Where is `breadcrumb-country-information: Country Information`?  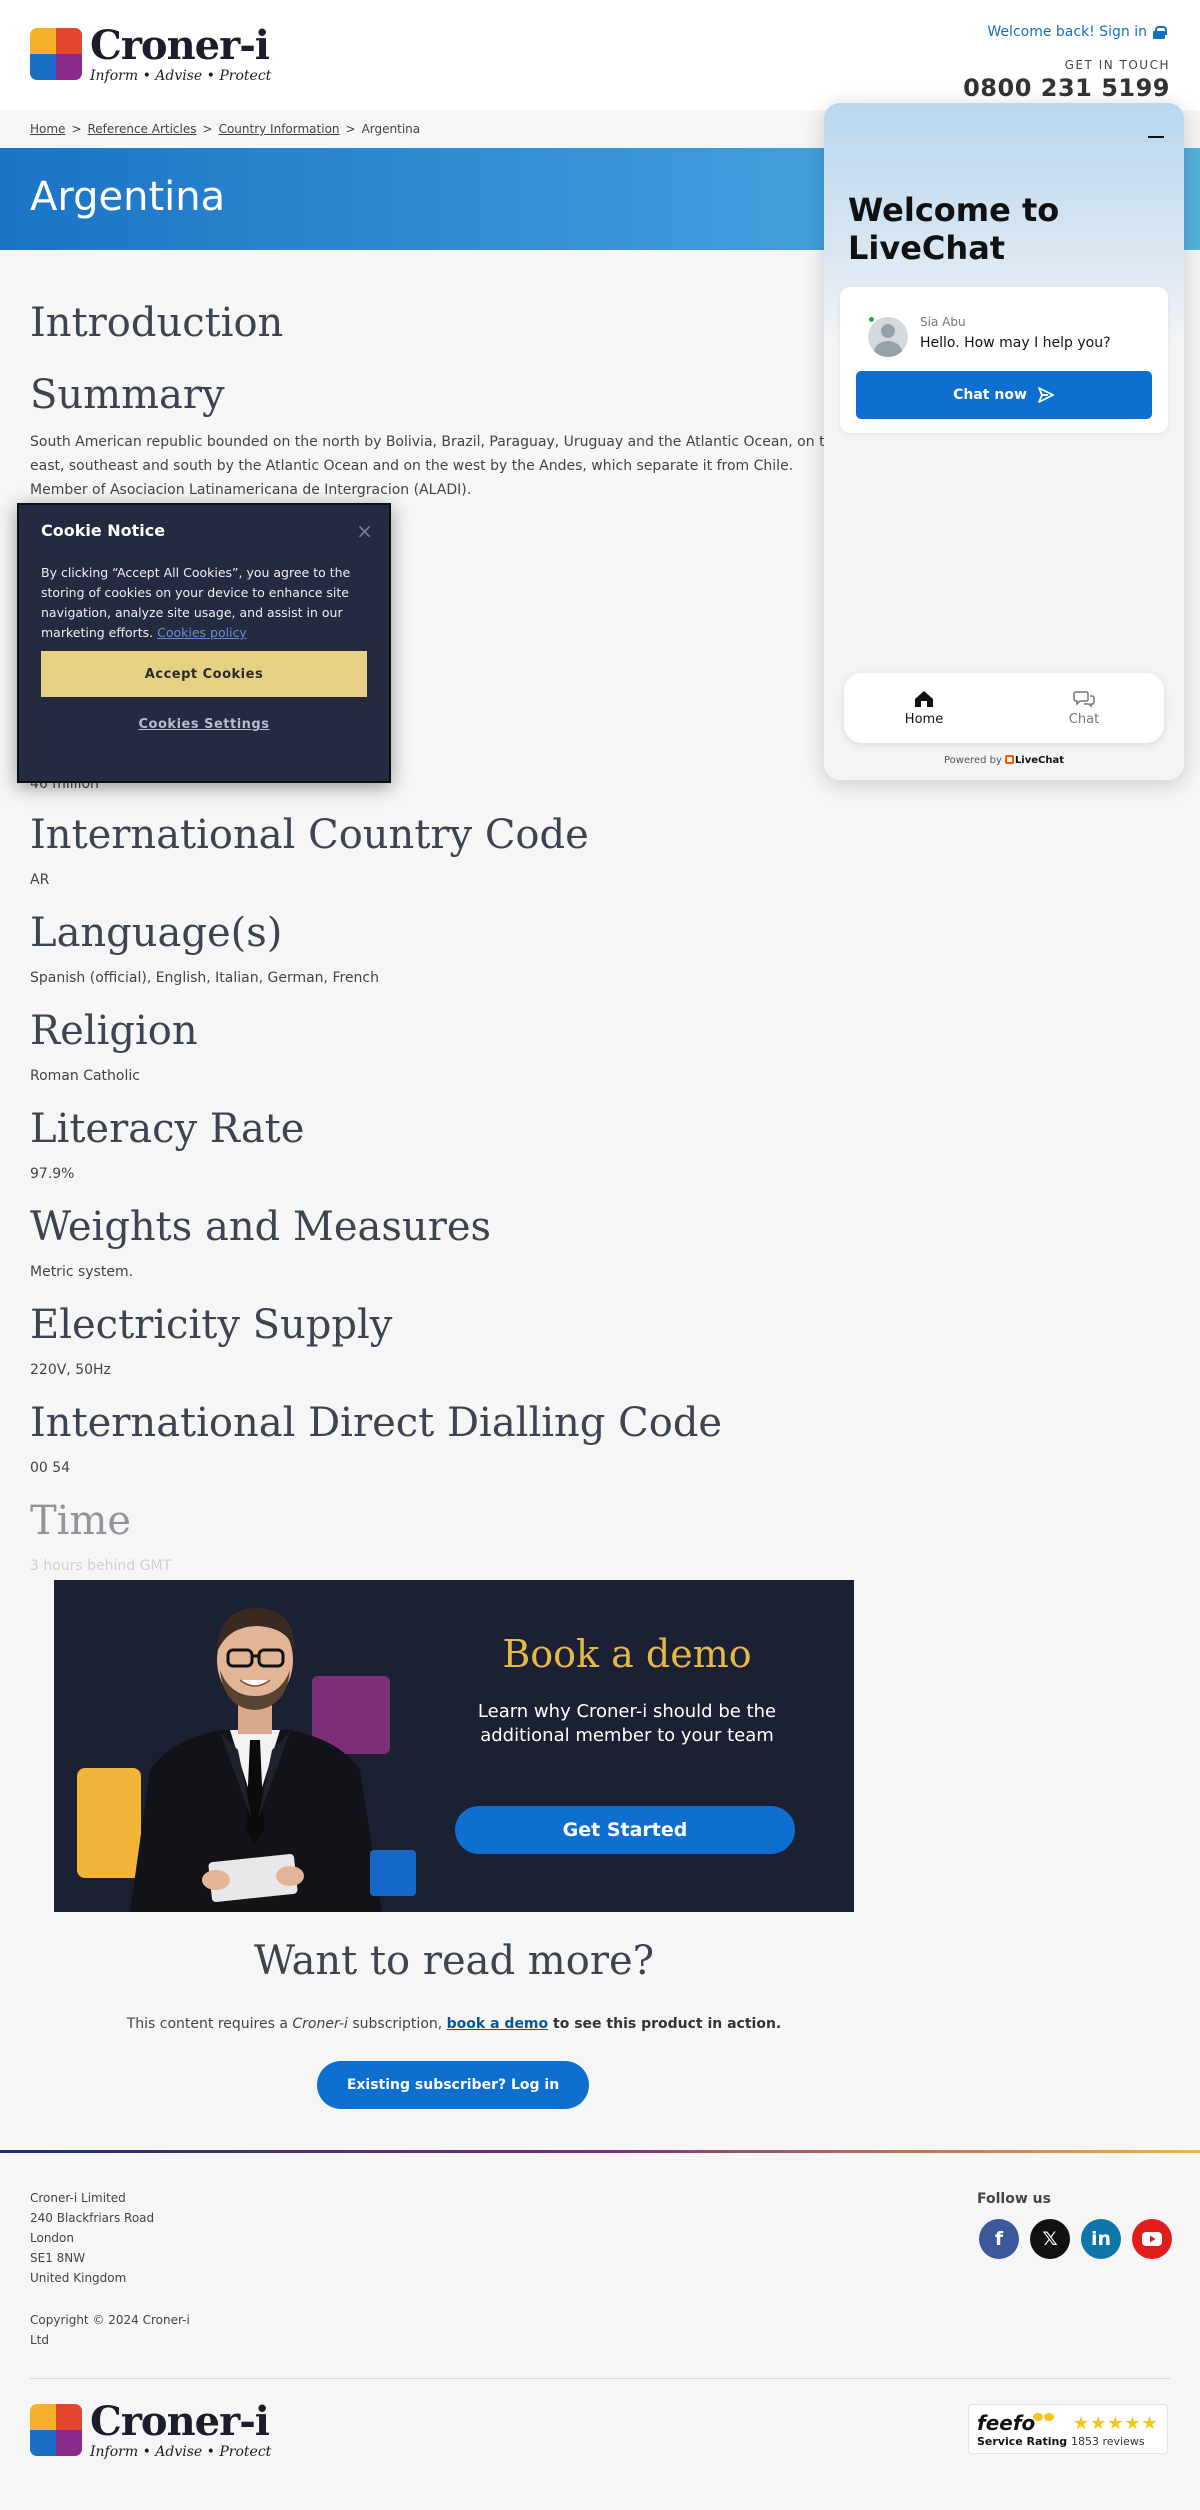
breadcrumb-country-information: Country Information is located at coordinates (279, 129).